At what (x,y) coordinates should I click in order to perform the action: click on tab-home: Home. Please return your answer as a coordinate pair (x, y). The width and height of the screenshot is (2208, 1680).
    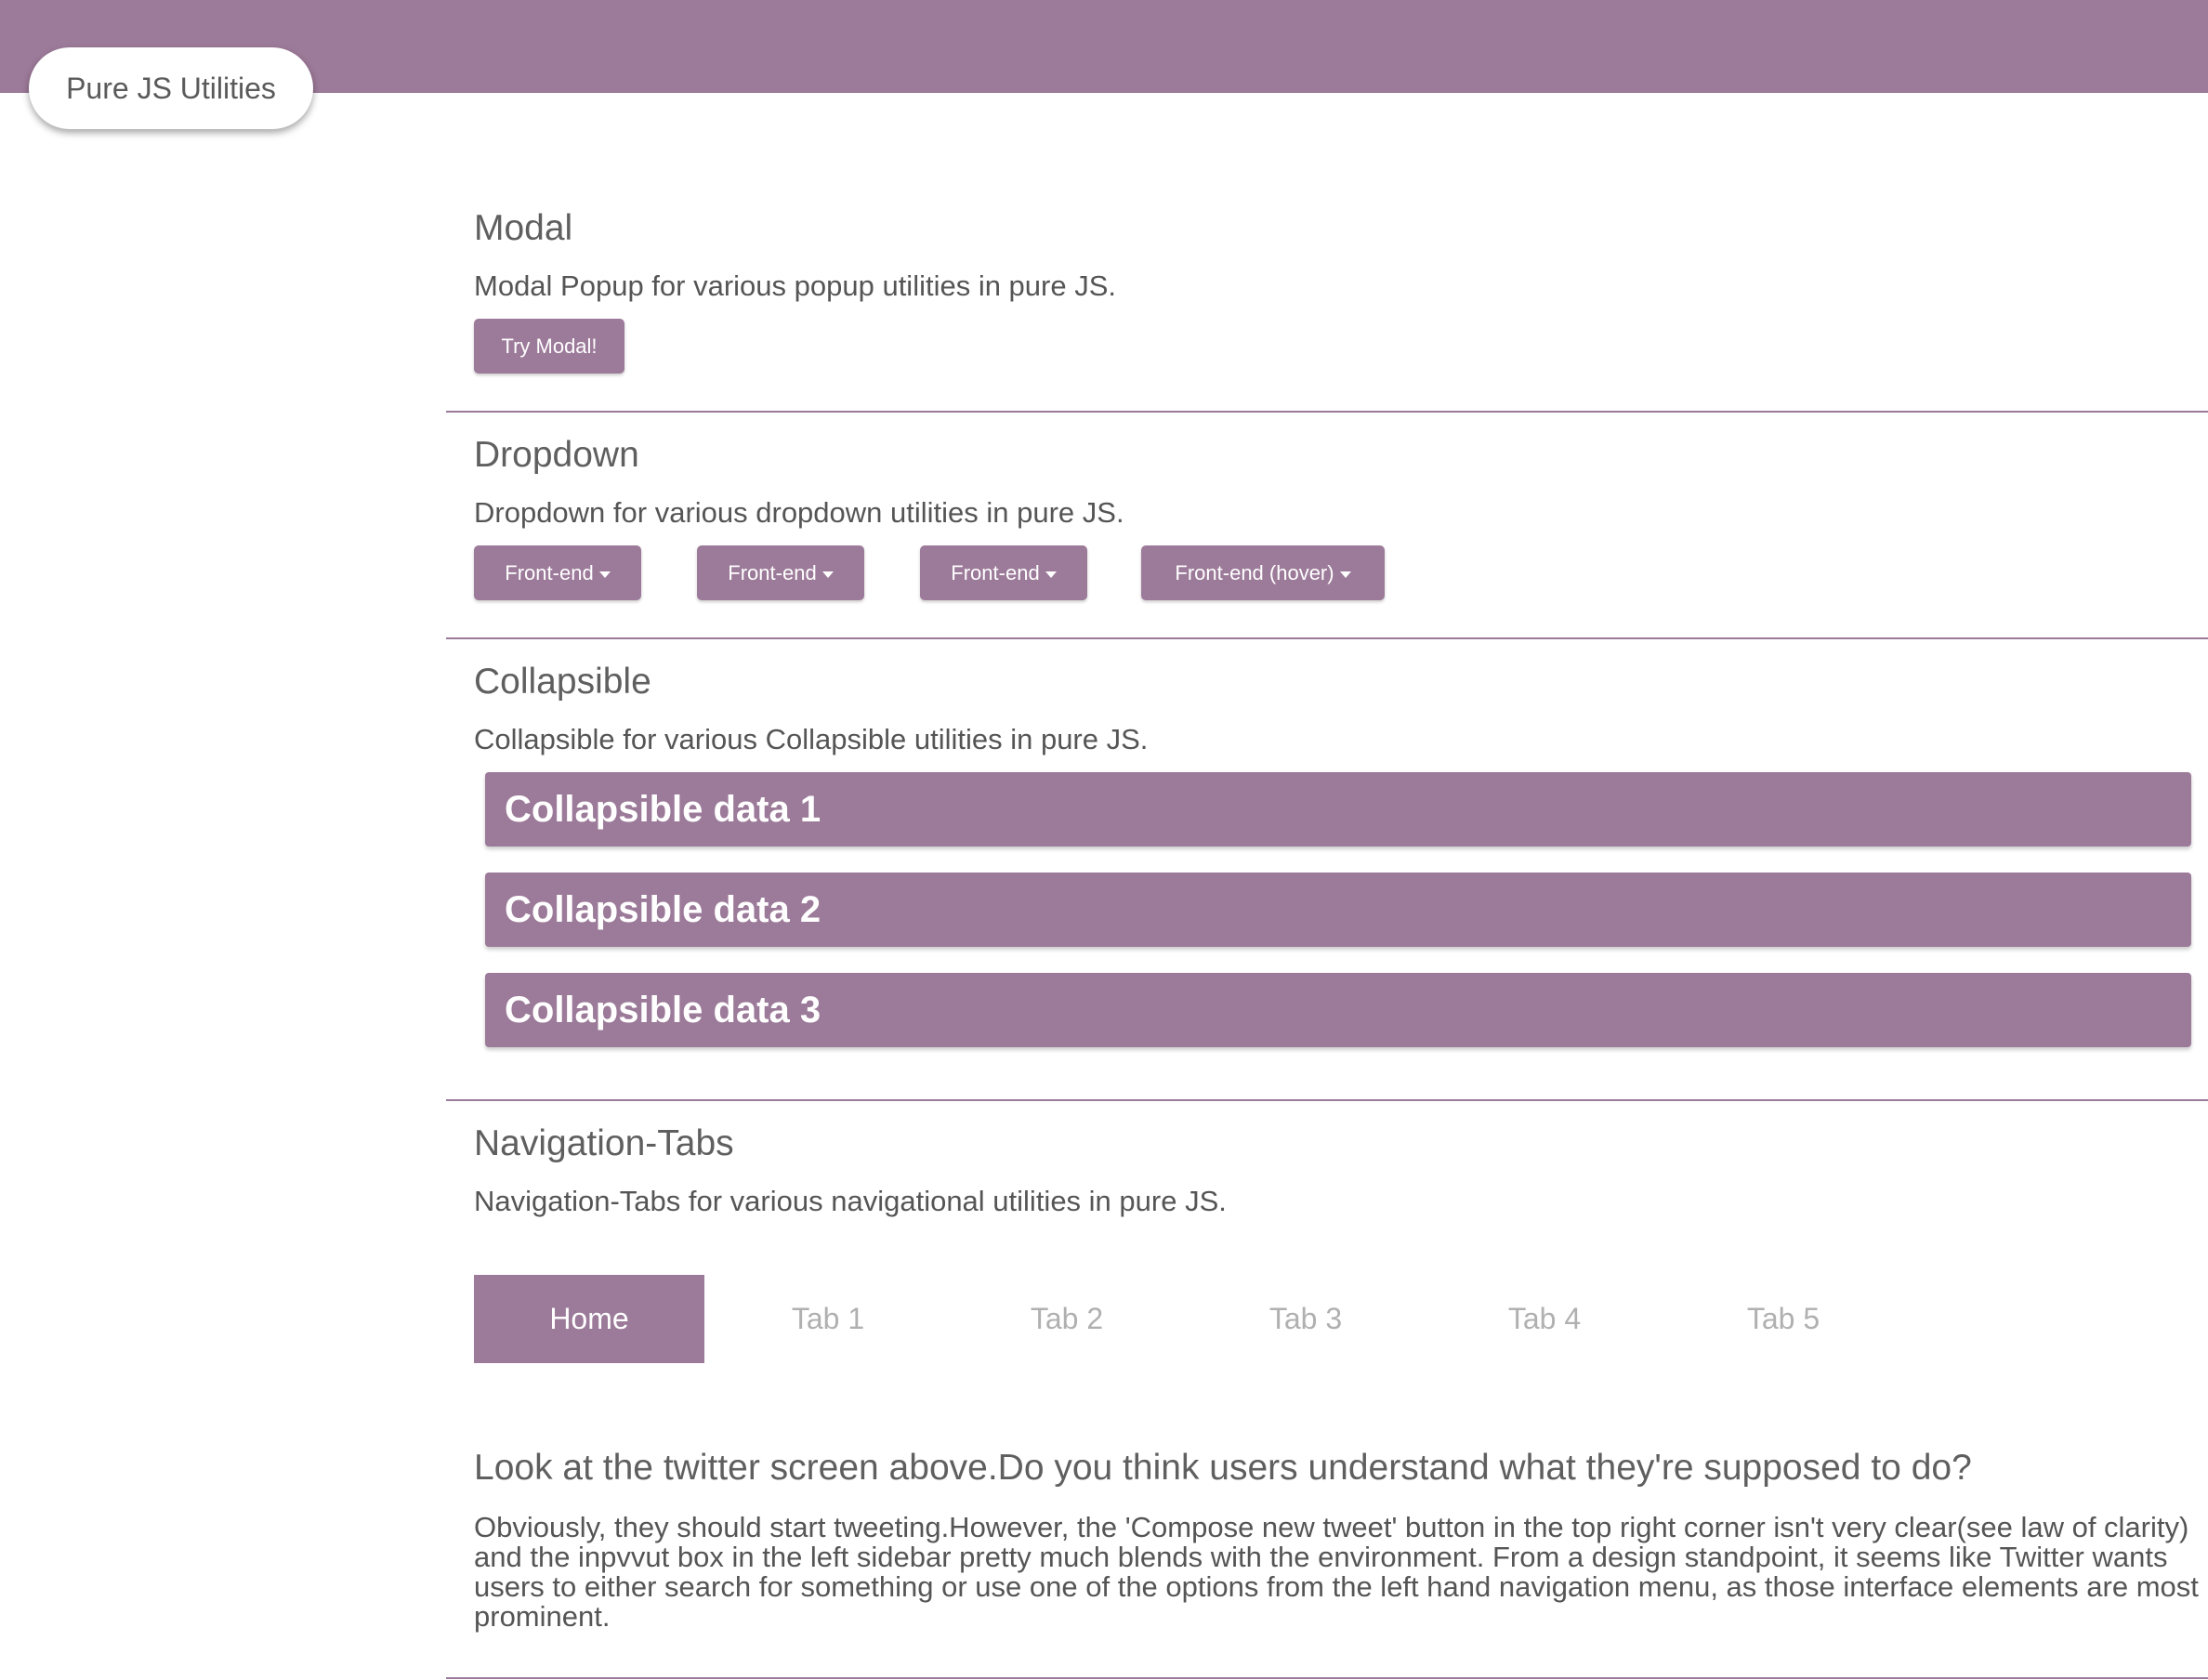
    Looking at the image, I should click on (589, 1319).